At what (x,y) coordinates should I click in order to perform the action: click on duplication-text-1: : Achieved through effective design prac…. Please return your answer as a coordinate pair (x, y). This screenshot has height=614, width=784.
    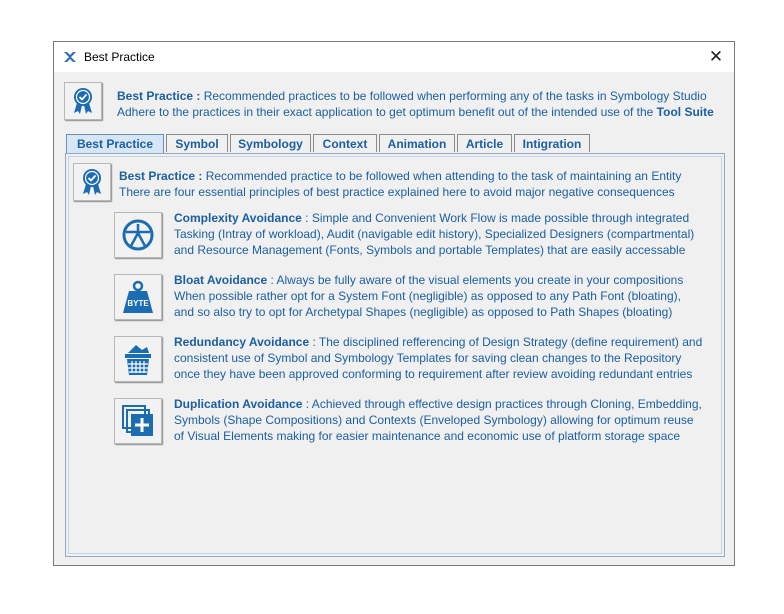
    Looking at the image, I should click on (502, 404).